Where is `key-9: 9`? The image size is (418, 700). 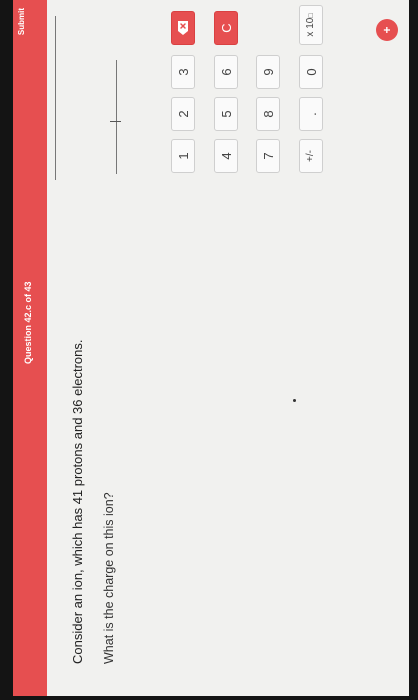
key-9: 9 is located at coordinates (268, 72).